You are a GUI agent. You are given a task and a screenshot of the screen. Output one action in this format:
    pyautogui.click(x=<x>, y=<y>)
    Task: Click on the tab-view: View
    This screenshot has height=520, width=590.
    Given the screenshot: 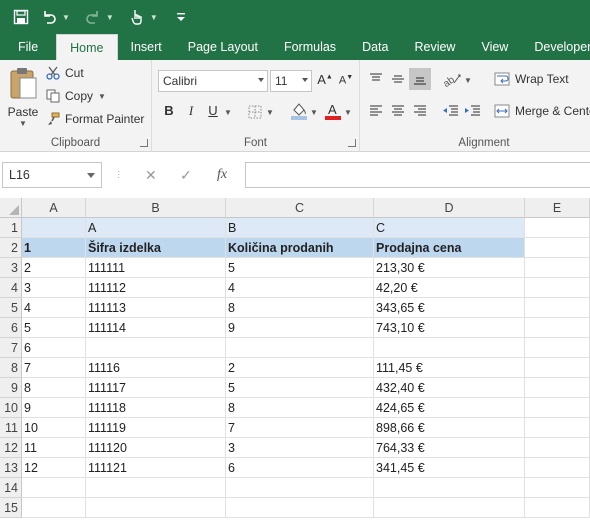 What is the action you would take?
    pyautogui.click(x=494, y=47)
    